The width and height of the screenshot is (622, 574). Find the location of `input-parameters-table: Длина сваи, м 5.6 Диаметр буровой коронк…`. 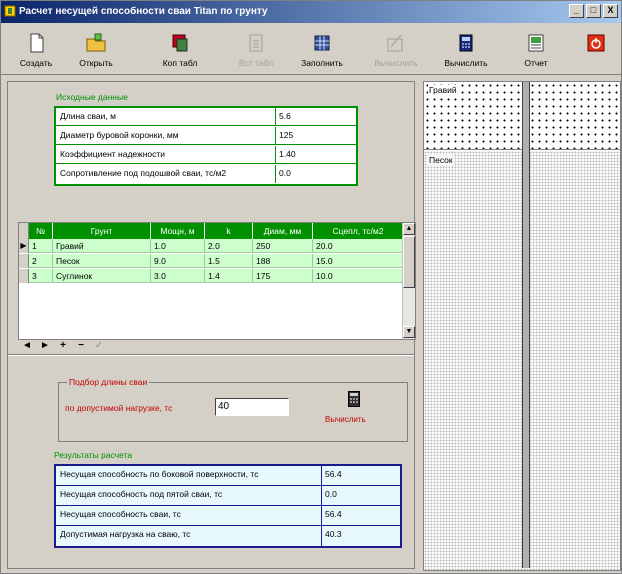

input-parameters-table: Длина сваи, м 5.6 Диаметр буровой коронк… is located at coordinates (206, 146).